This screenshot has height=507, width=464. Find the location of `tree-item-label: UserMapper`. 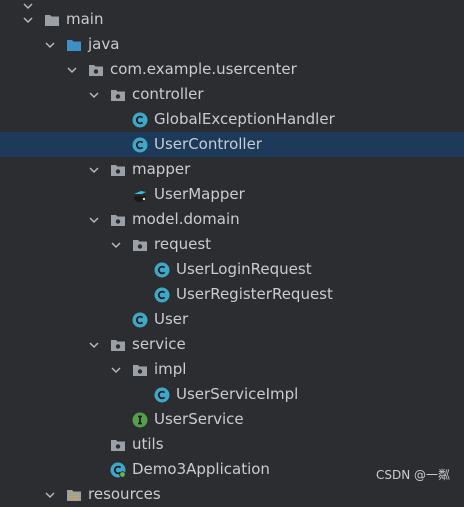

tree-item-label: UserMapper is located at coordinates (199, 194).